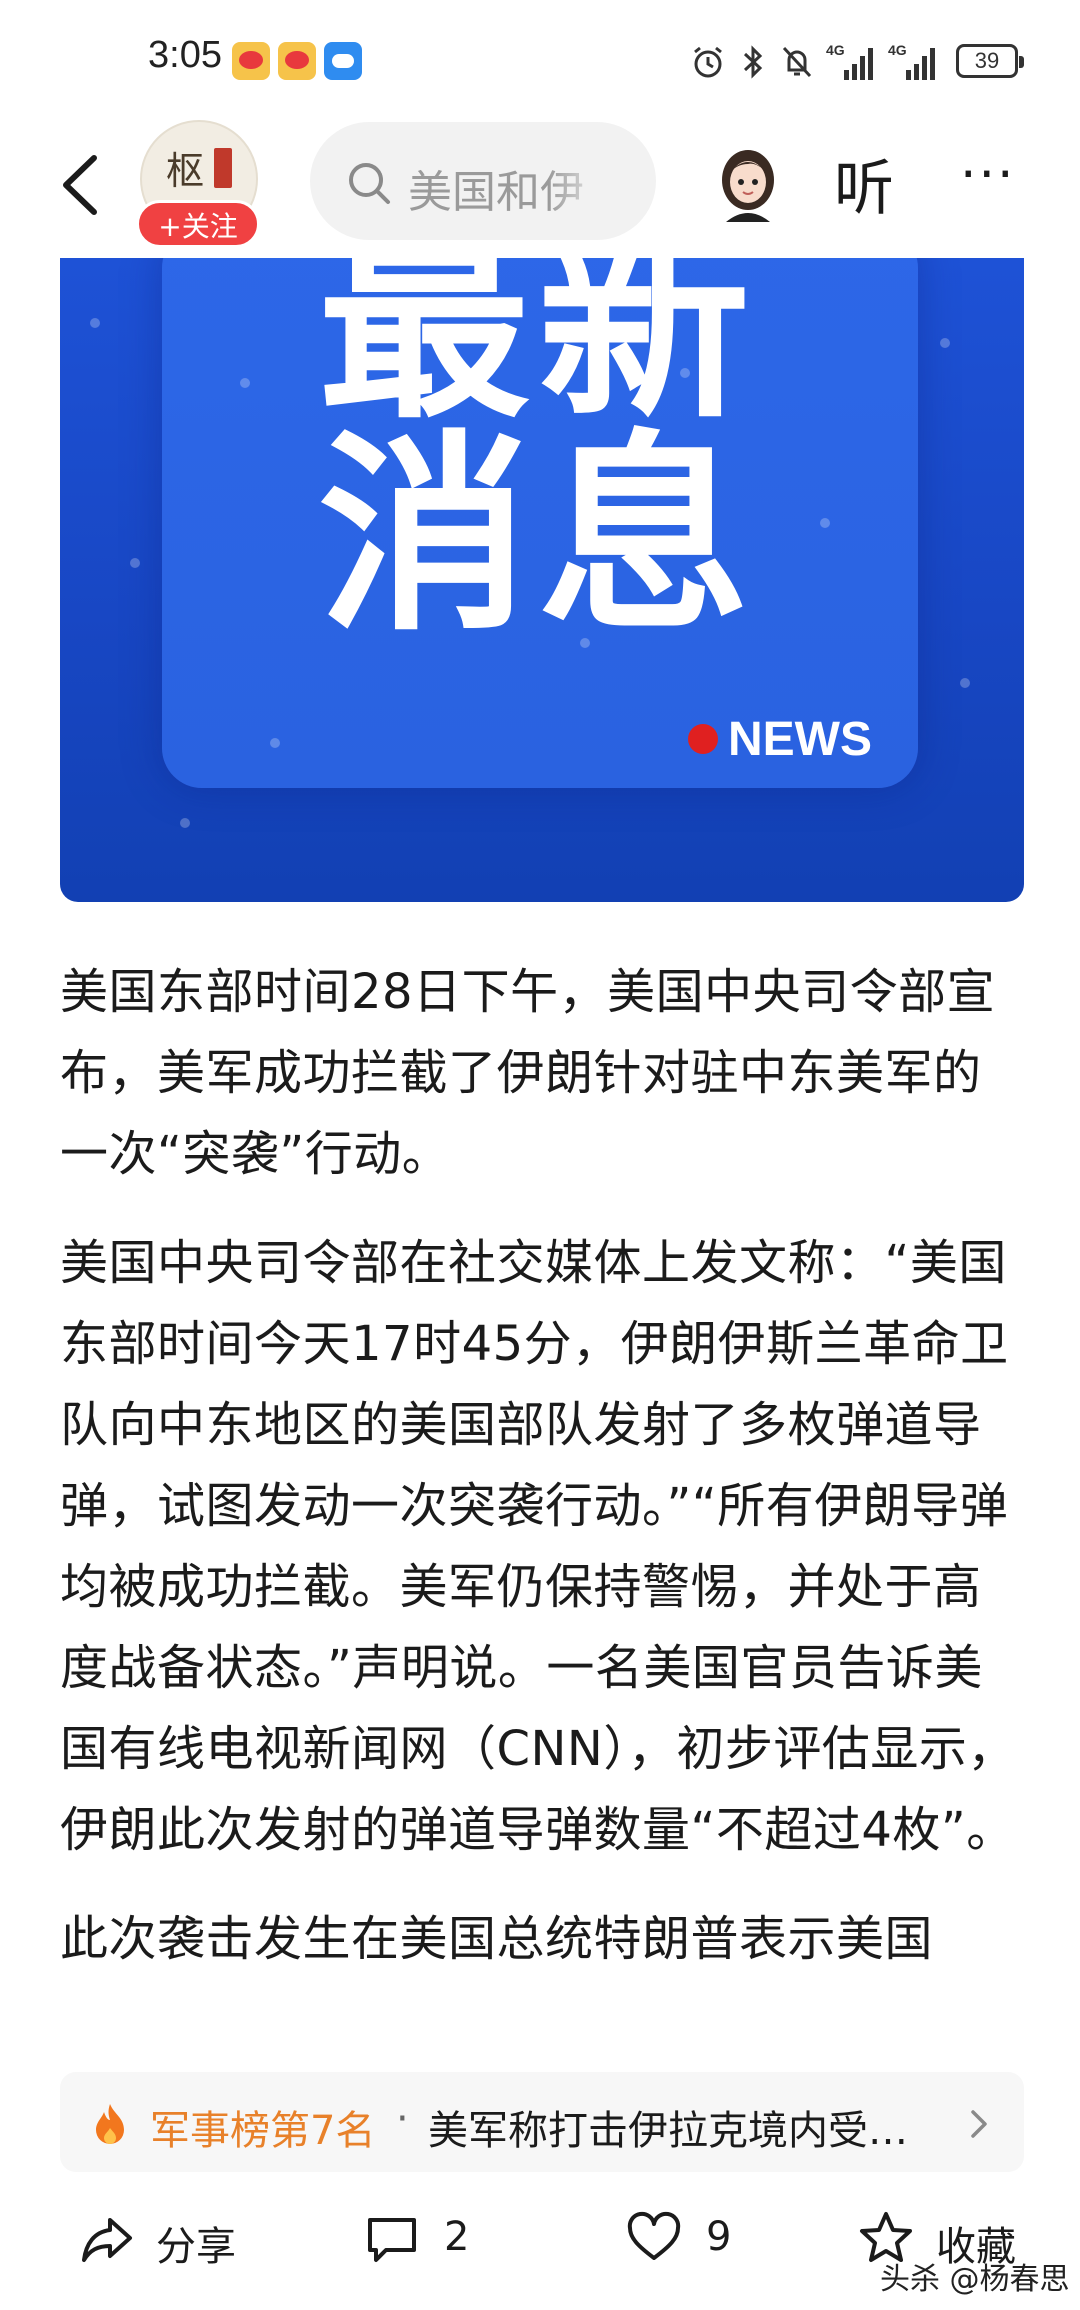  I want to click on comment-icon, so click(392, 2240).